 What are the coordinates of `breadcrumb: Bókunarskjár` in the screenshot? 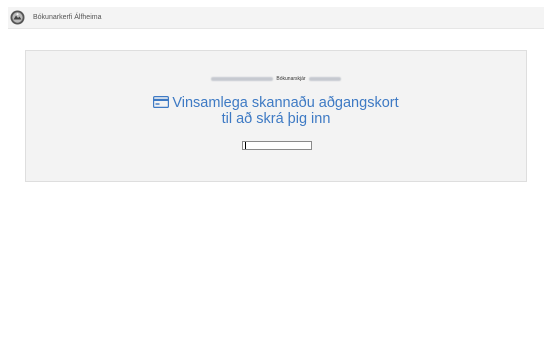 It's located at (276, 79).